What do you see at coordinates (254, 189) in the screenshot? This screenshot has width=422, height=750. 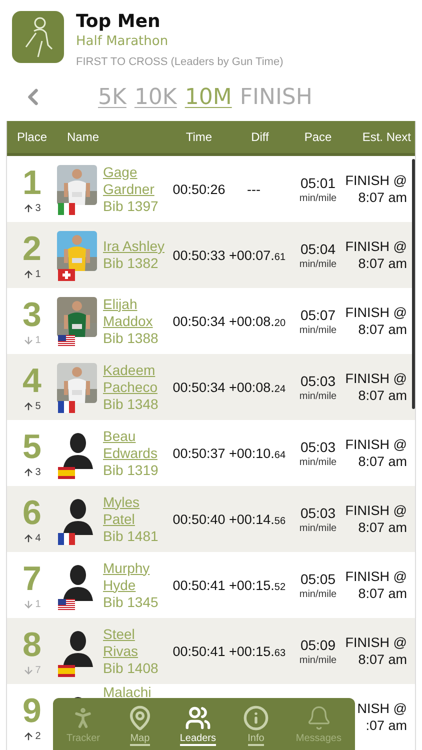 I see `diff-cell-text: ---` at bounding box center [254, 189].